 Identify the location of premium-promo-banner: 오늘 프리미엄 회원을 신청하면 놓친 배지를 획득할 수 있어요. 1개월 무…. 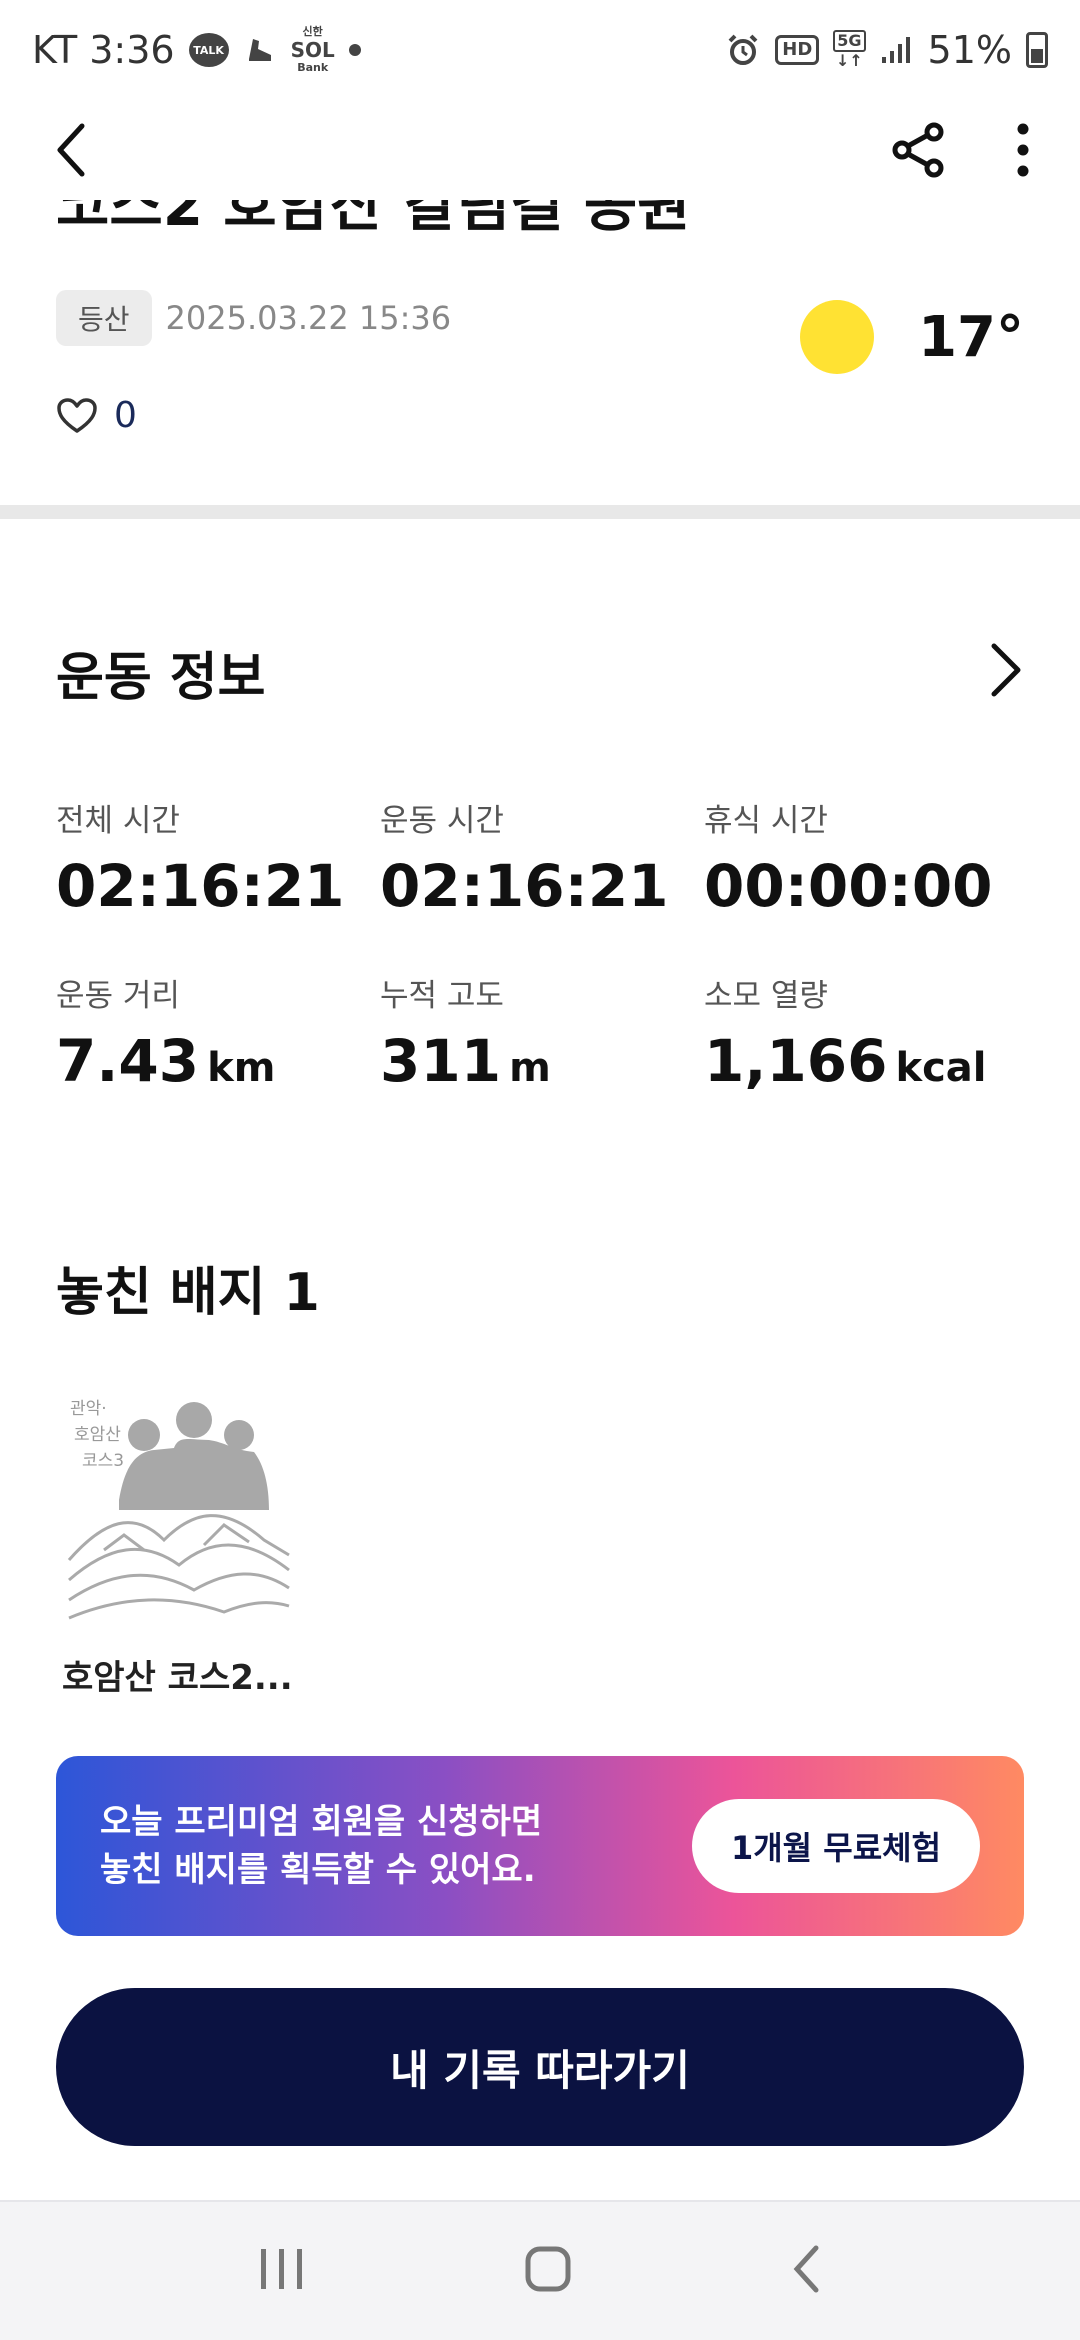
(540, 1846).